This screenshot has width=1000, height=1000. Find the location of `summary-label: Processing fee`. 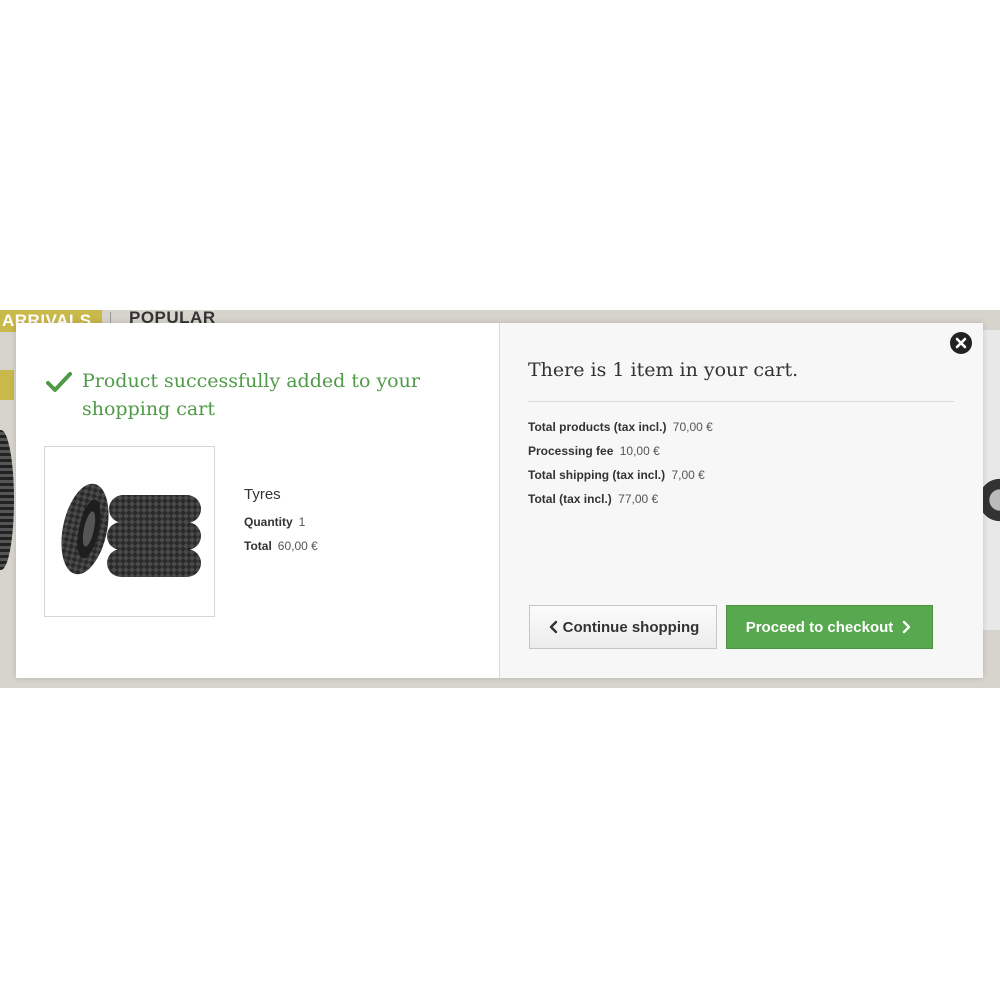

summary-label: Processing fee is located at coordinates (571, 451).